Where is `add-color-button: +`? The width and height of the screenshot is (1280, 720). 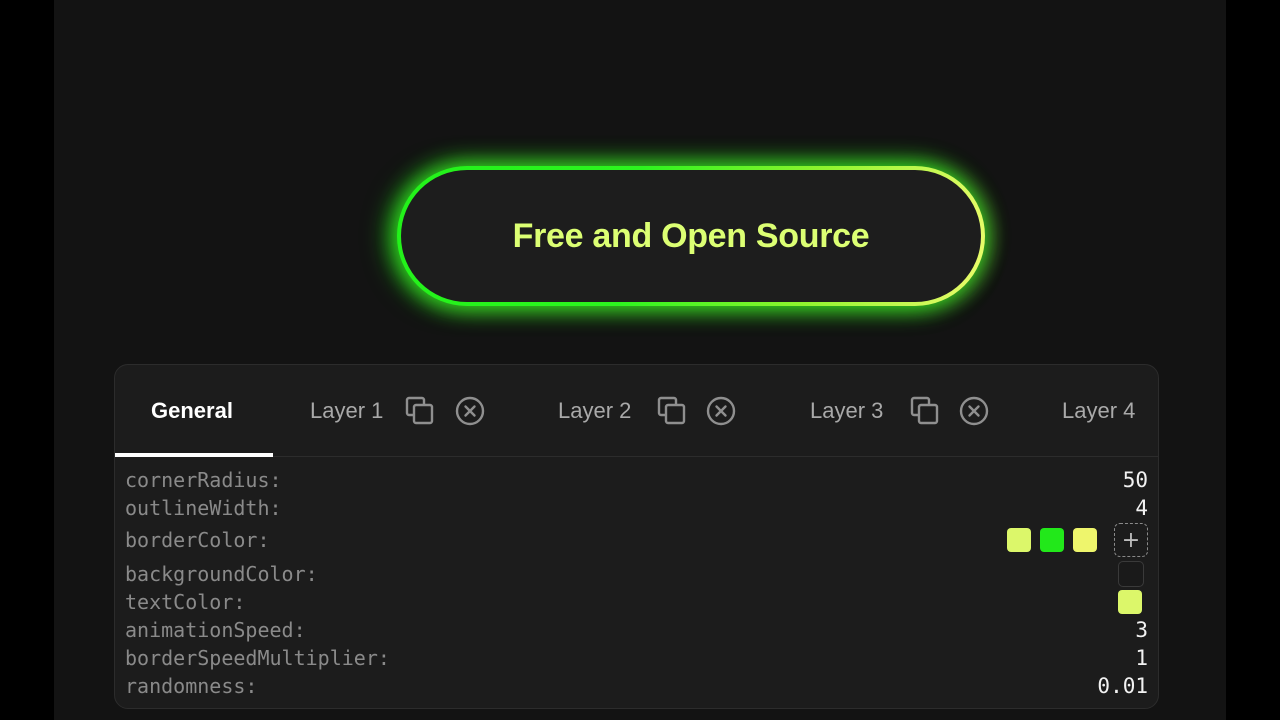
add-color-button: + is located at coordinates (1131, 540).